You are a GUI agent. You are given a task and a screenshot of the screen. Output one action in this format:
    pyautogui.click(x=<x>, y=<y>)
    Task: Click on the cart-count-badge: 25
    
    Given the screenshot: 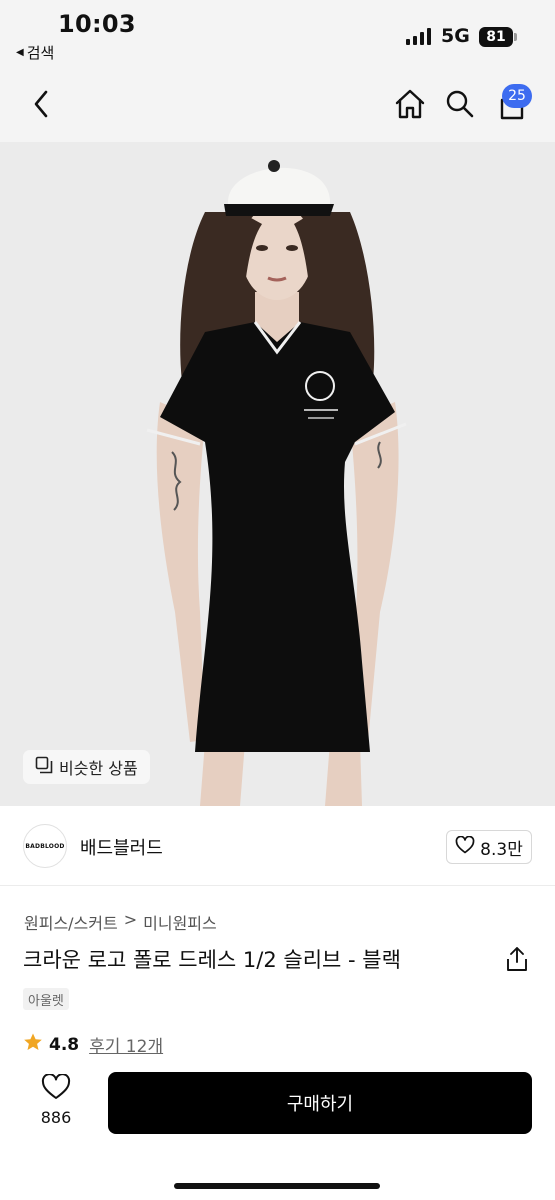 What is the action you would take?
    pyautogui.click(x=517, y=96)
    